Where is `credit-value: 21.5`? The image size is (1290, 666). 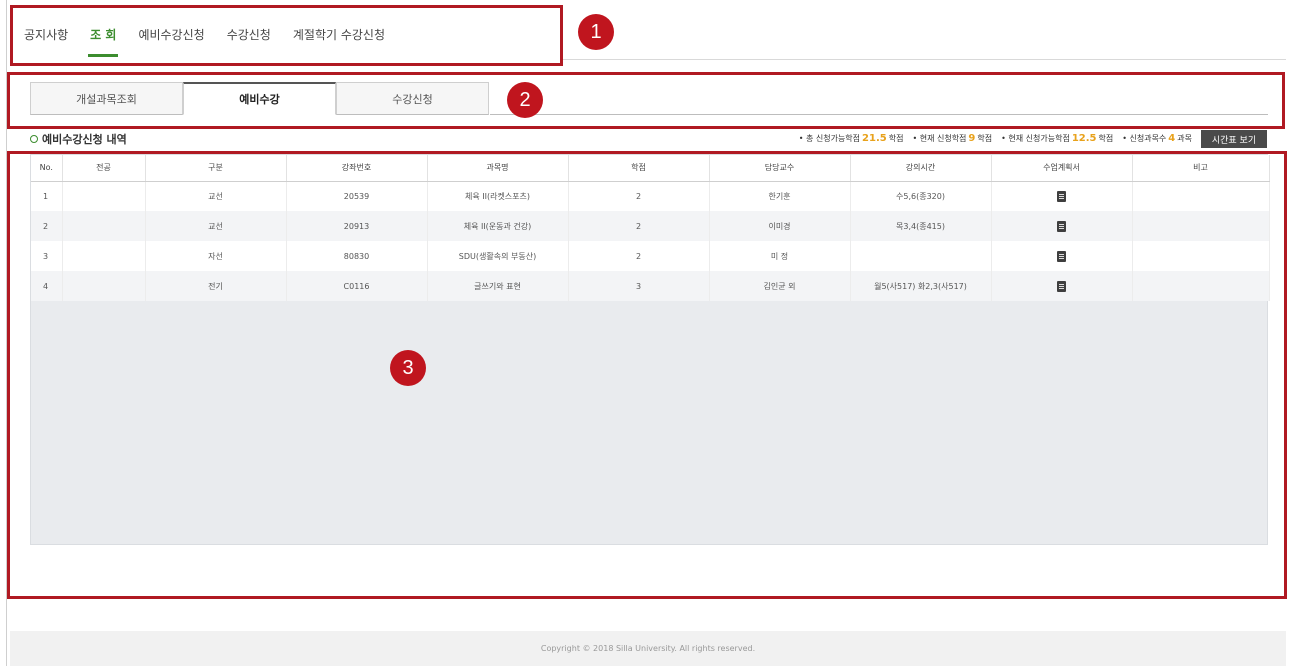
credit-value: 21.5 is located at coordinates (874, 138).